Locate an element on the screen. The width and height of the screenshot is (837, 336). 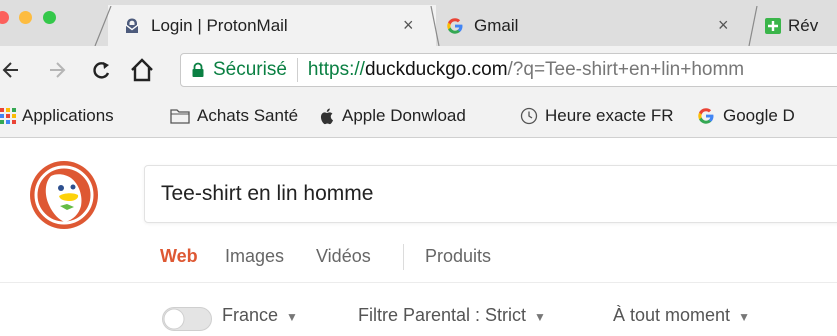
apps-grid-icon is located at coordinates (8, 116).